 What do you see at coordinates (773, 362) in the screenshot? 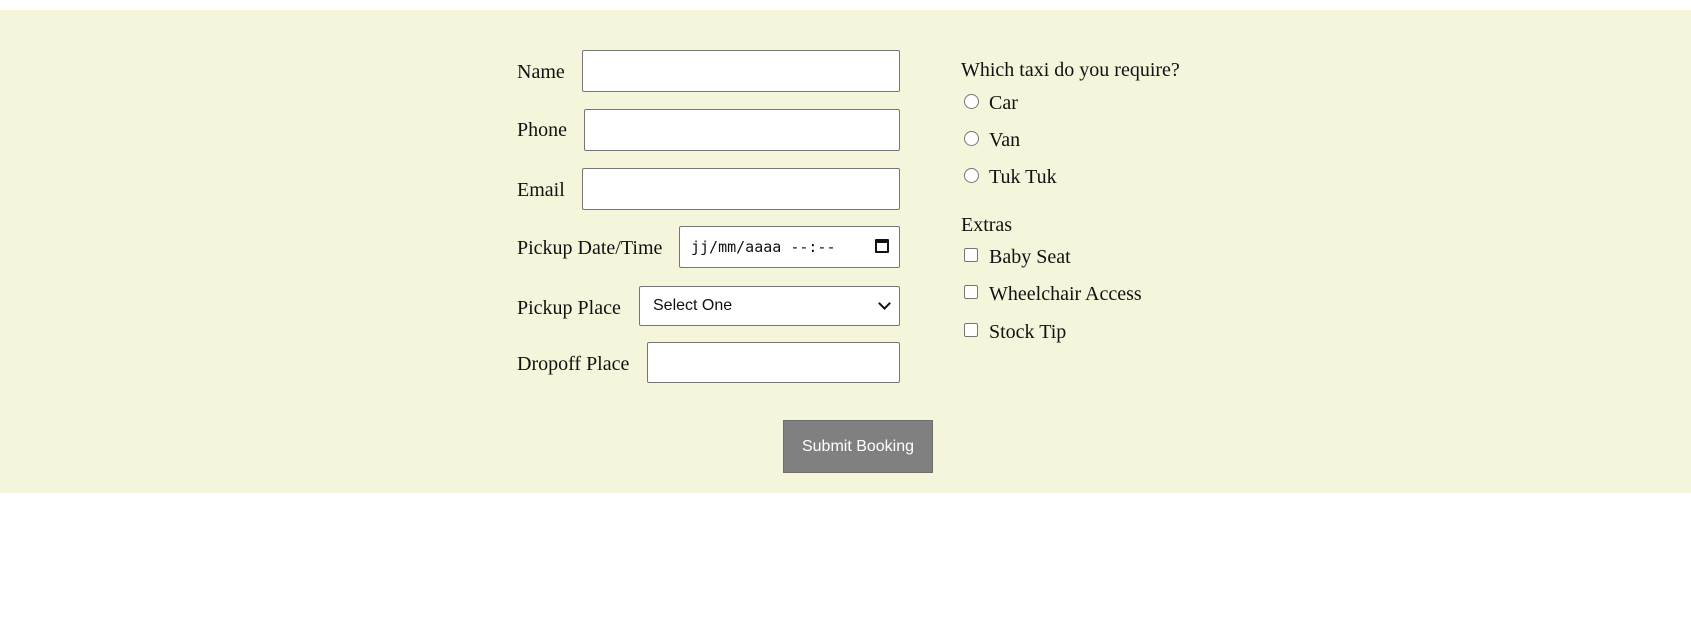
I see `dropoff-place-input` at bounding box center [773, 362].